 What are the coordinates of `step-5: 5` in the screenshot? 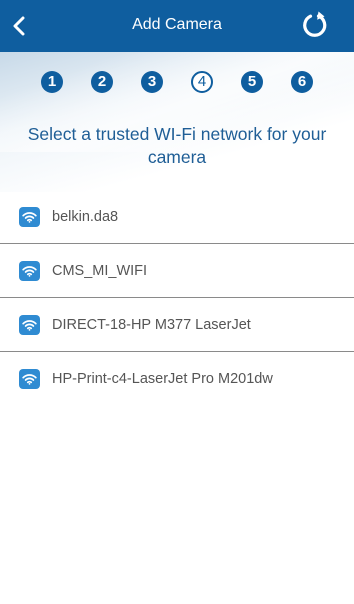 It's located at (252, 82).